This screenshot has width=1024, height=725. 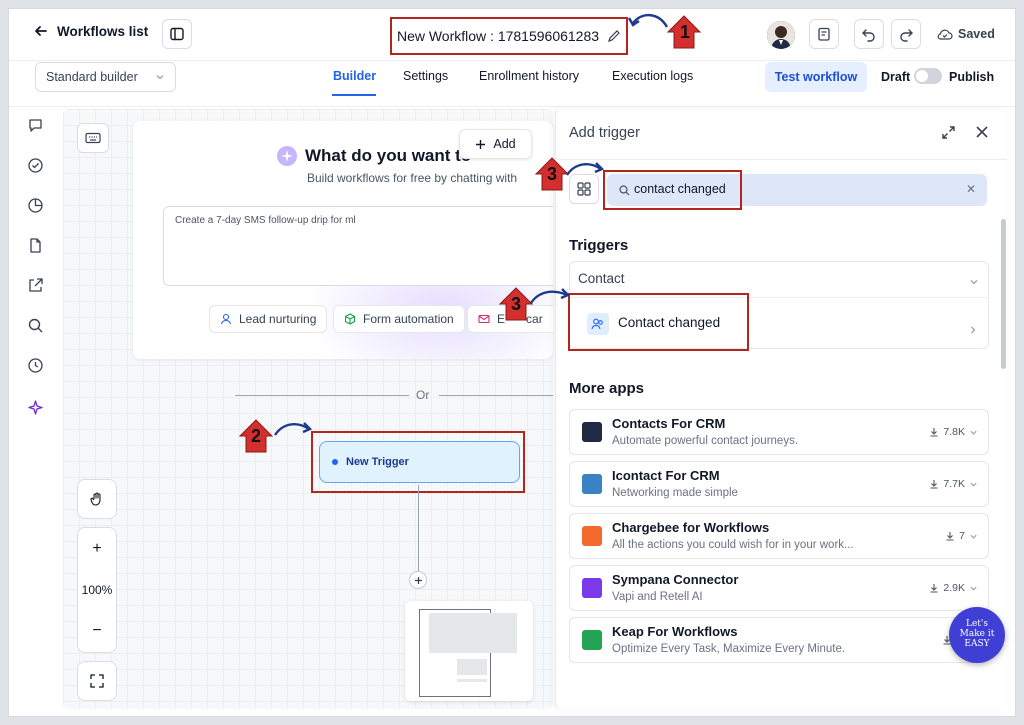 I want to click on chip-label: Lead nurturing, so click(x=278, y=319).